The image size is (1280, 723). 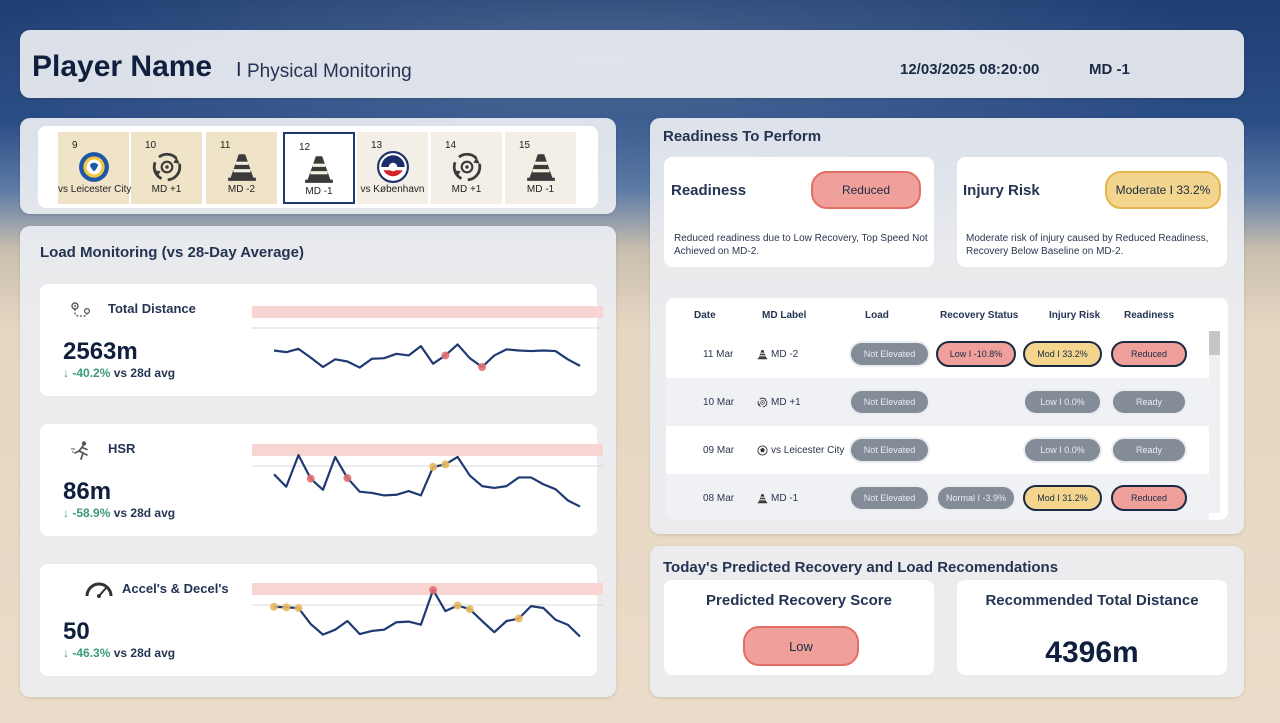 I want to click on readiness-label: Readiness, so click(x=709, y=190).